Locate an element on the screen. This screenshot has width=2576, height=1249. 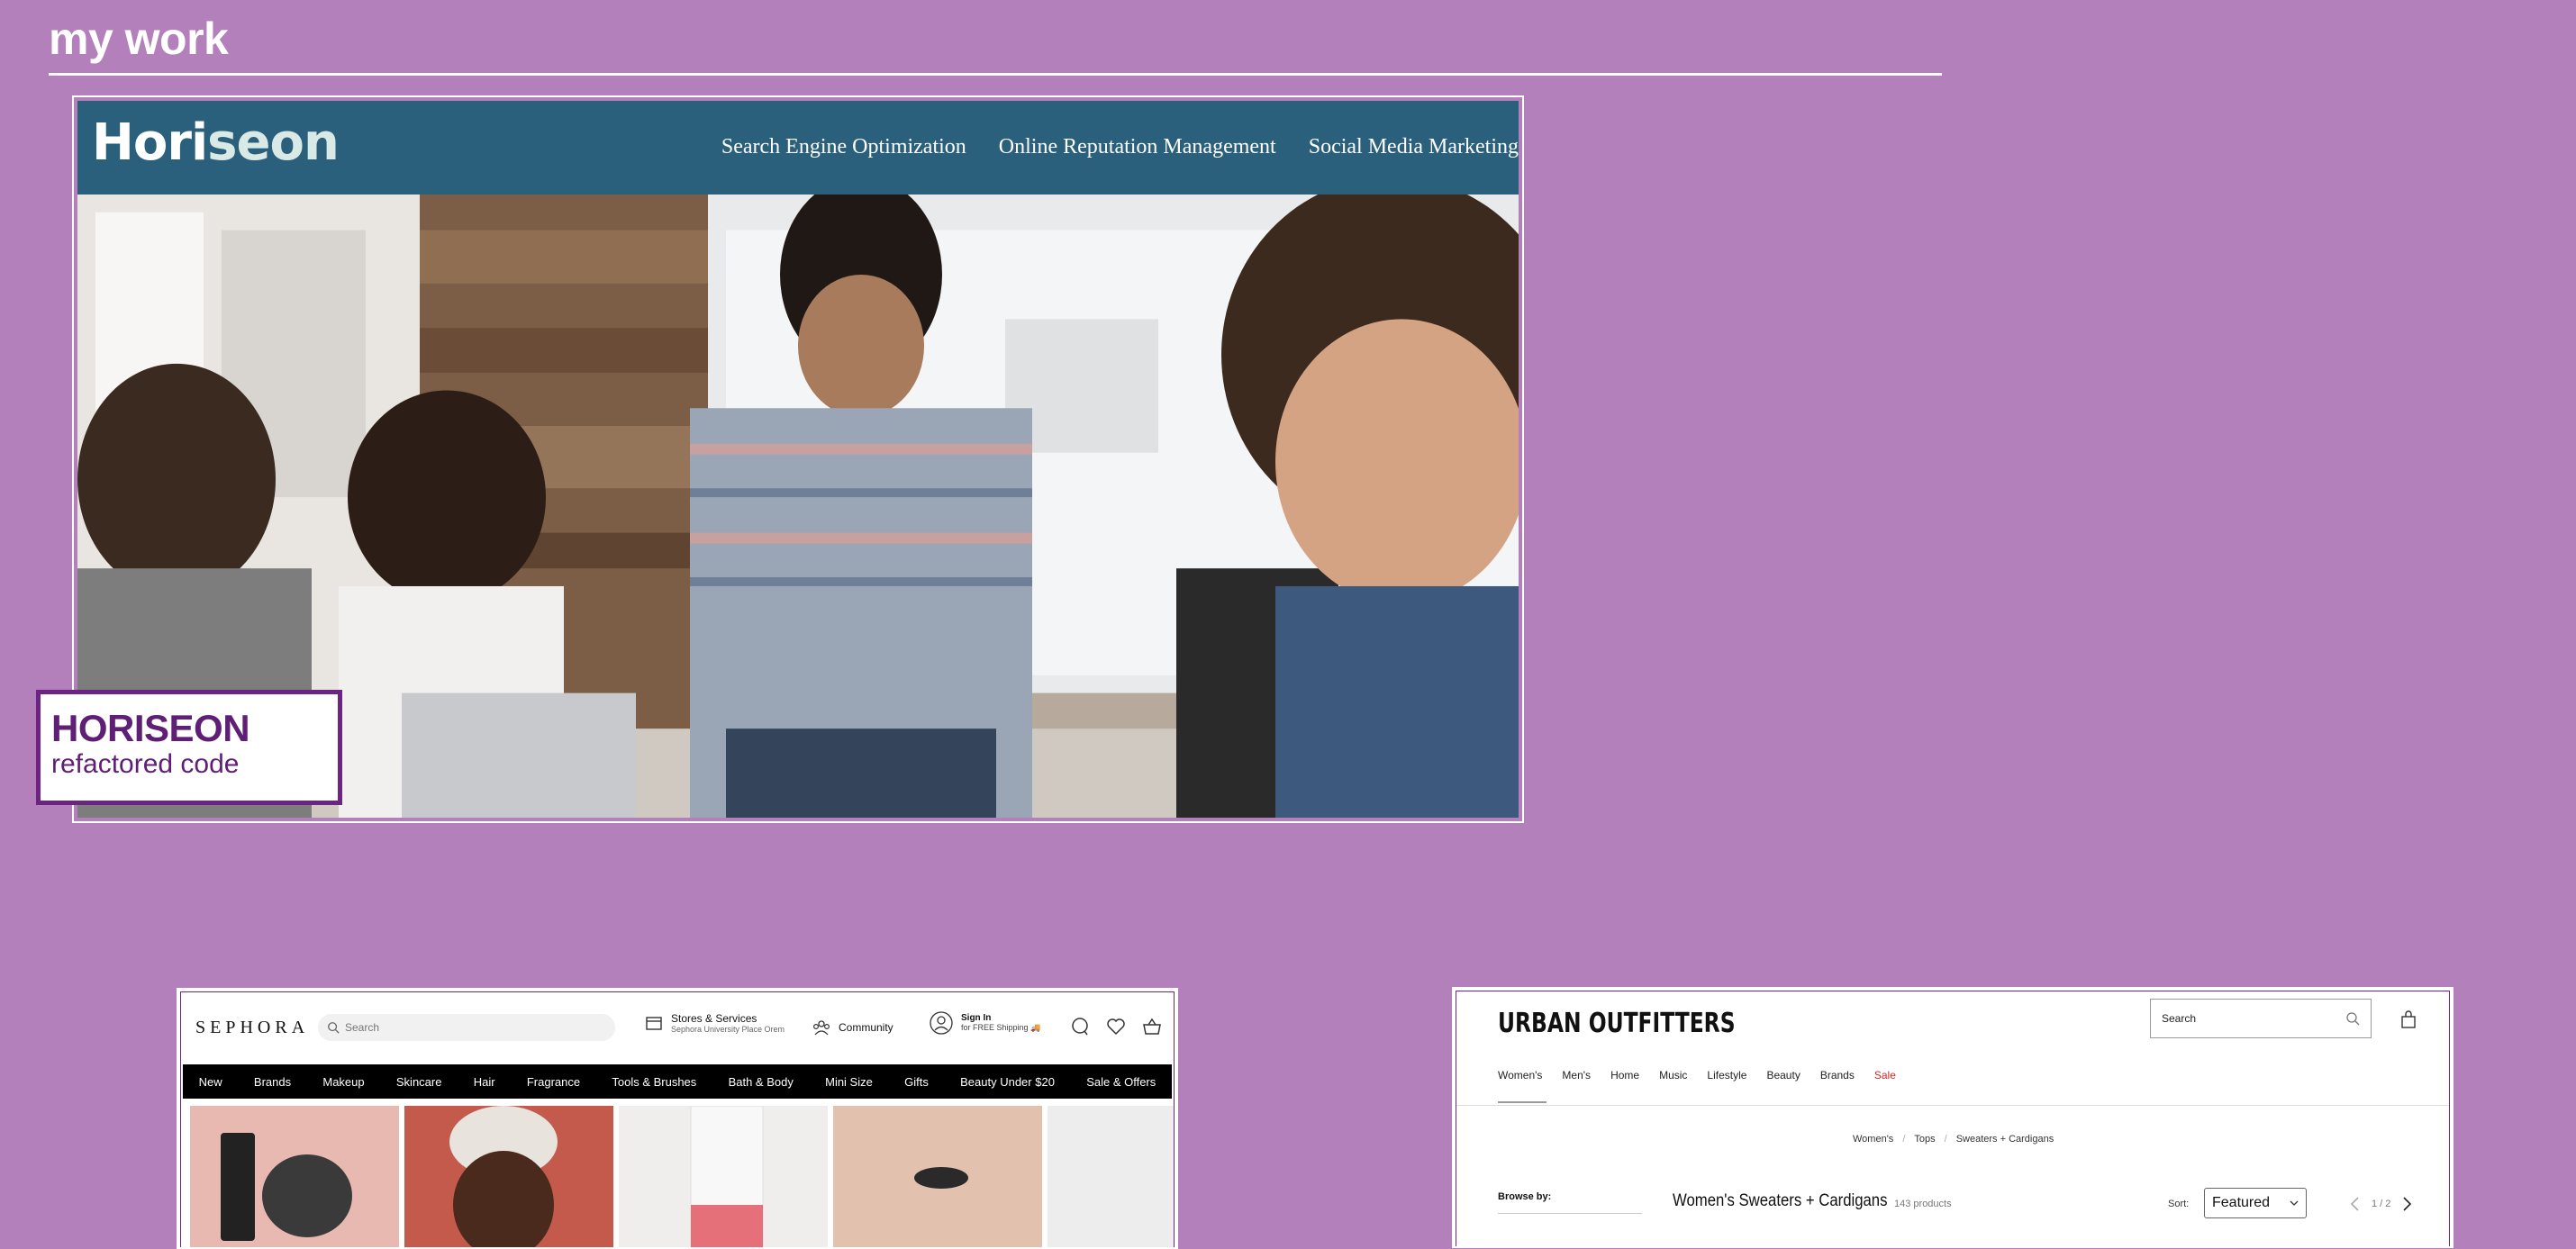
chevron-down-icon is located at coordinates (2294, 1203).